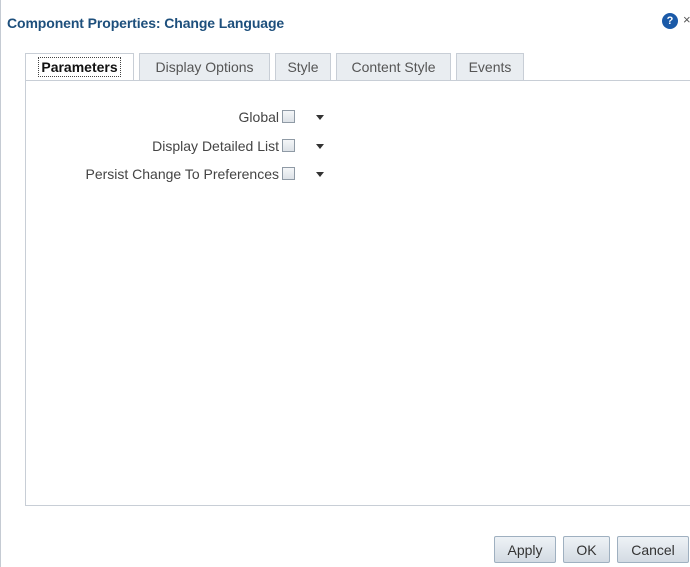 This screenshot has width=690, height=567. Describe the element at coordinates (358, 117) in the screenshot. I see `parameter-row-global: Global` at that location.